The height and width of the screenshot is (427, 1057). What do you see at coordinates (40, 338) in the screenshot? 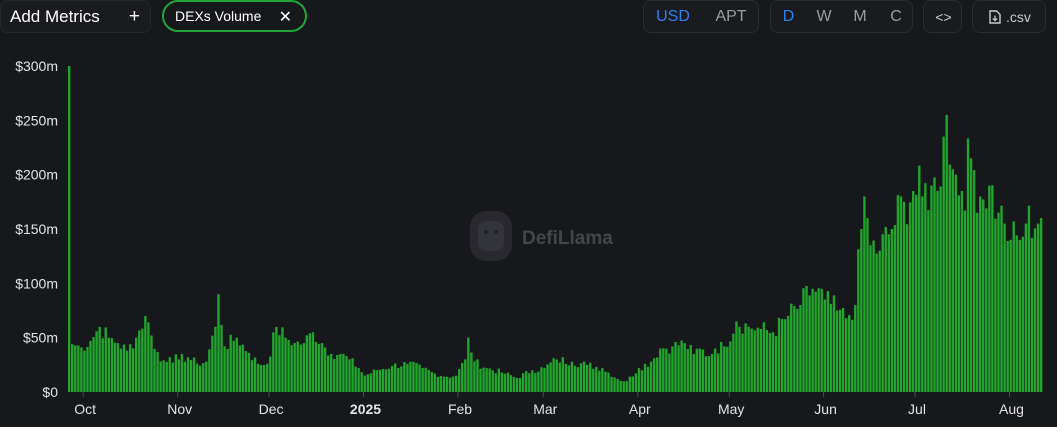
I see `y-tick-label: $50m` at bounding box center [40, 338].